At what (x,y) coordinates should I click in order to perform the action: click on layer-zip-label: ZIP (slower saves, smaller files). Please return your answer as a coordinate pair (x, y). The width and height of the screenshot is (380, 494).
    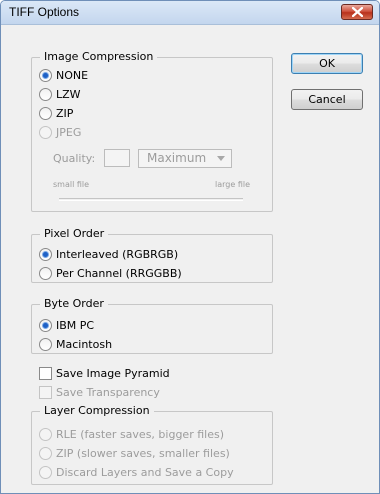
    Looking at the image, I should click on (143, 453).